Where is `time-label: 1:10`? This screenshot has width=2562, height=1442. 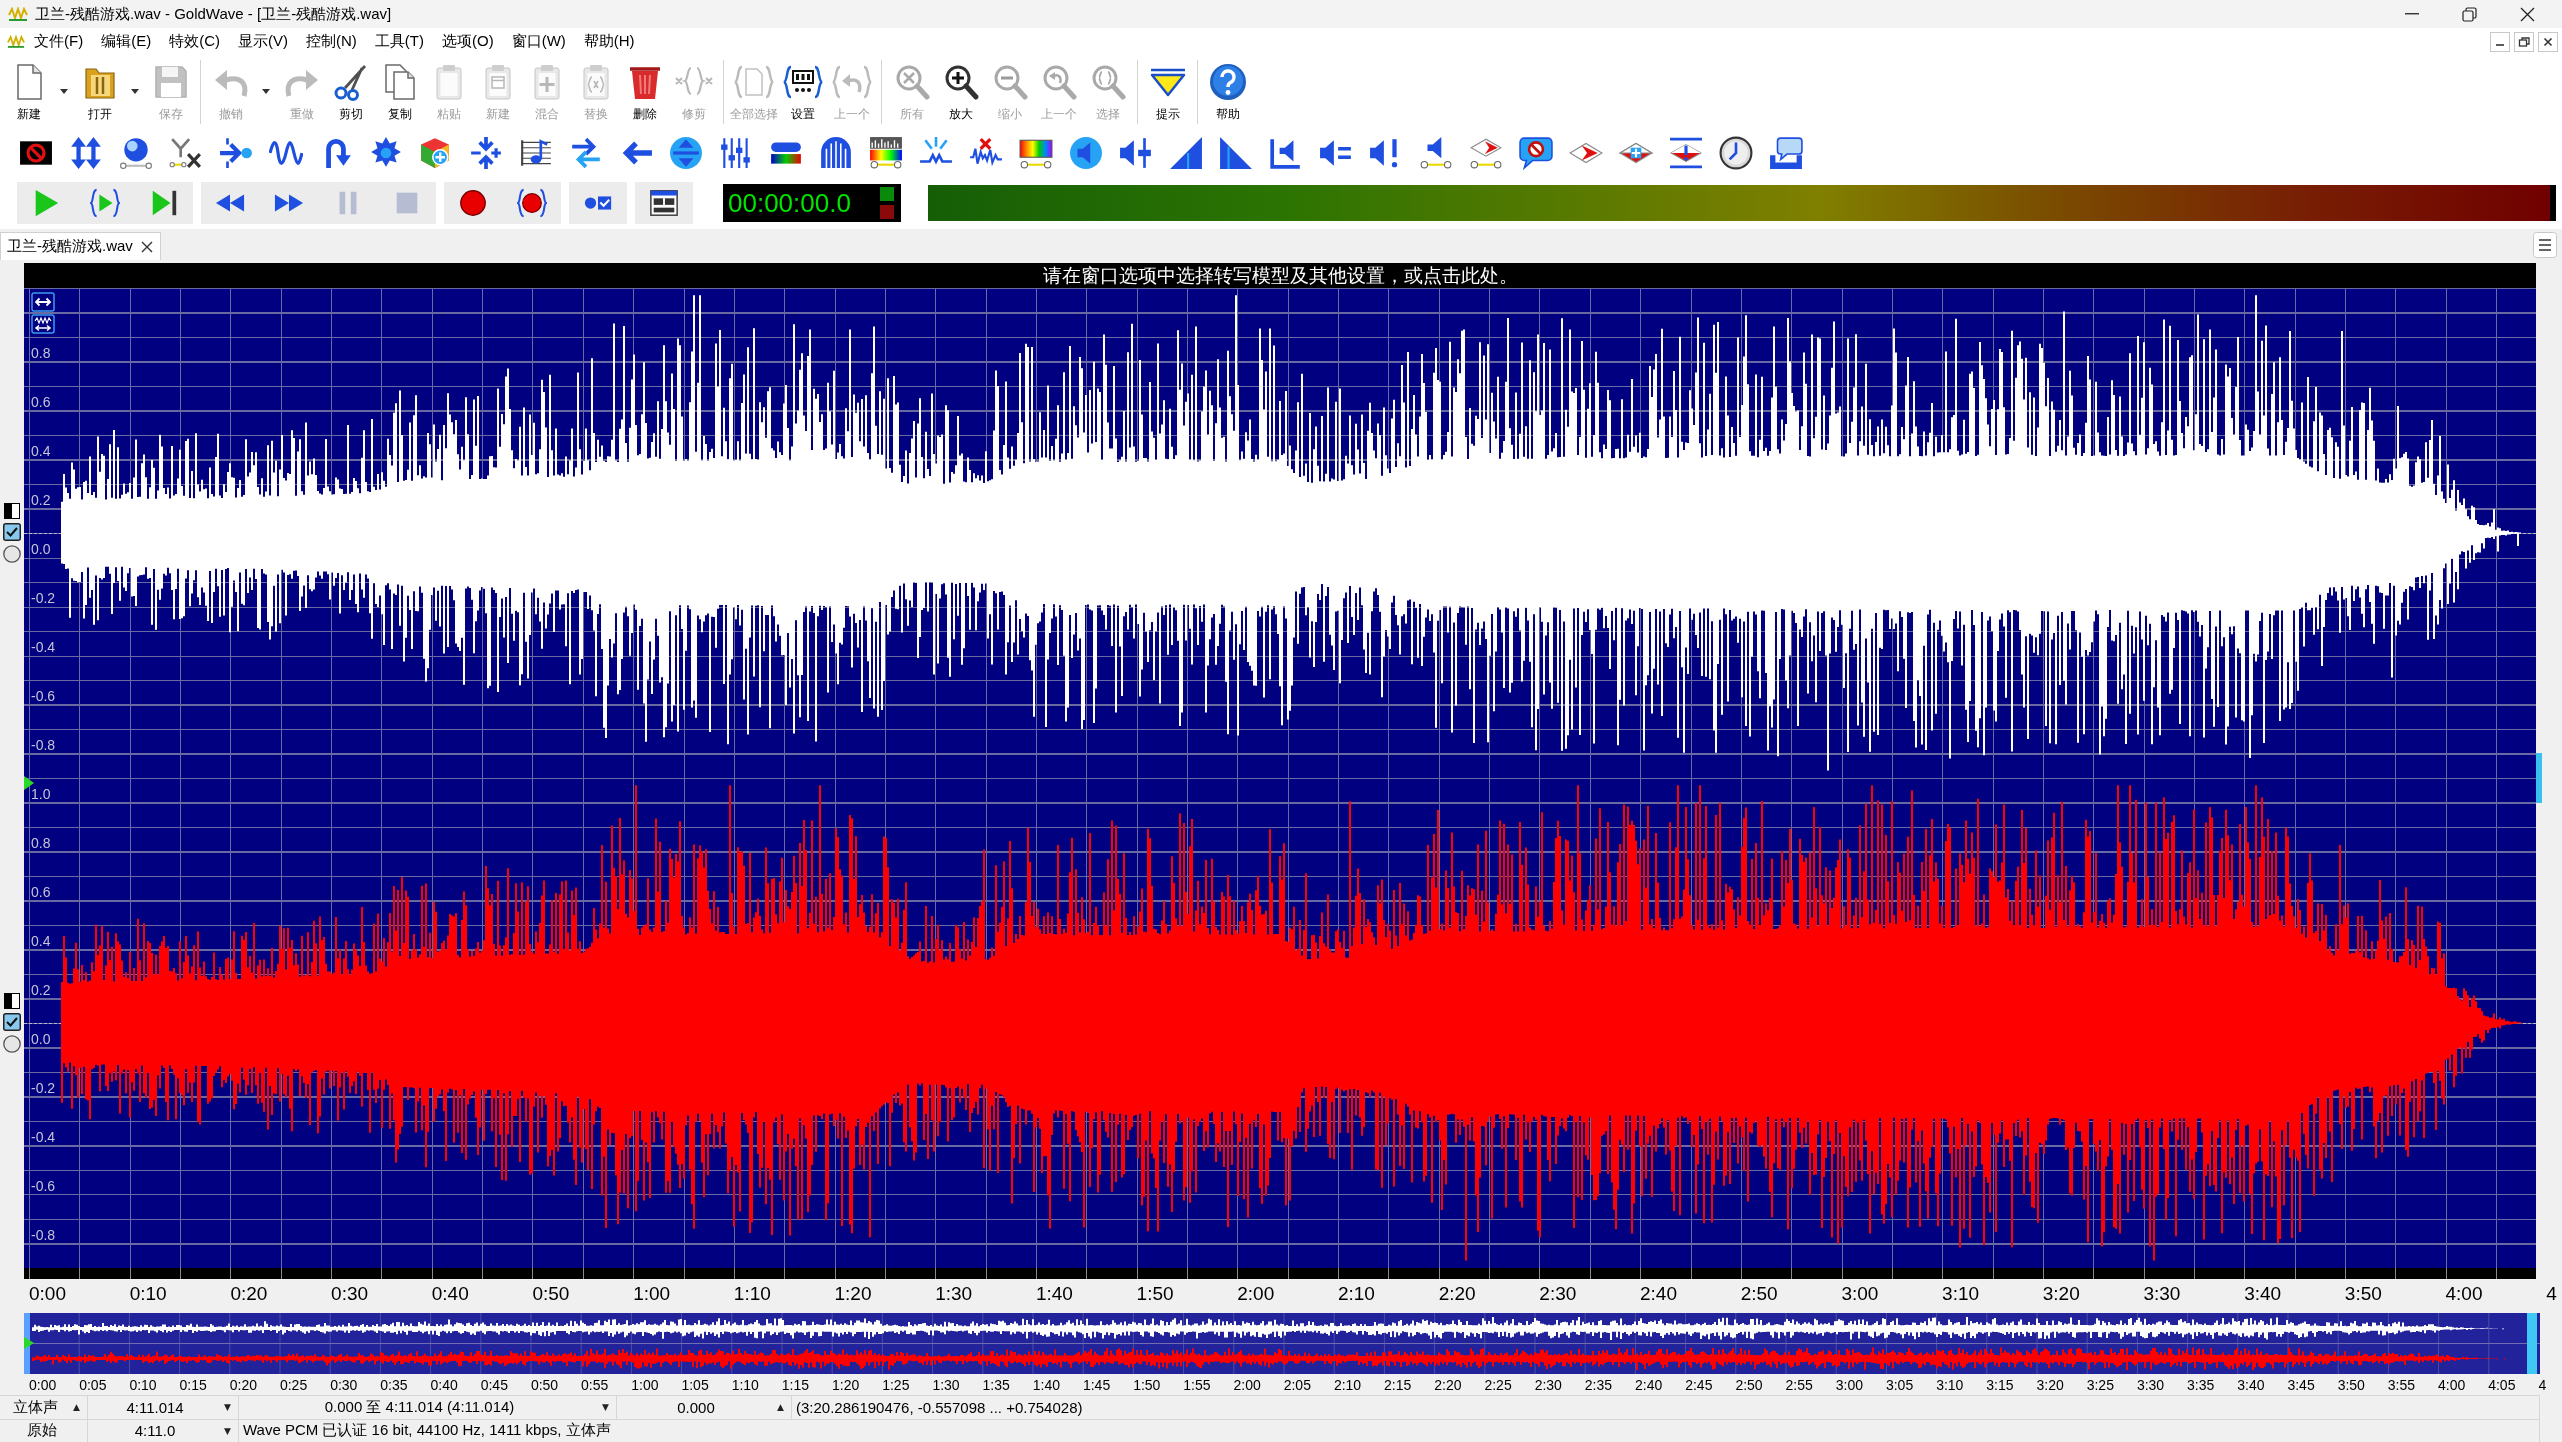 time-label: 1:10 is located at coordinates (745, 1384).